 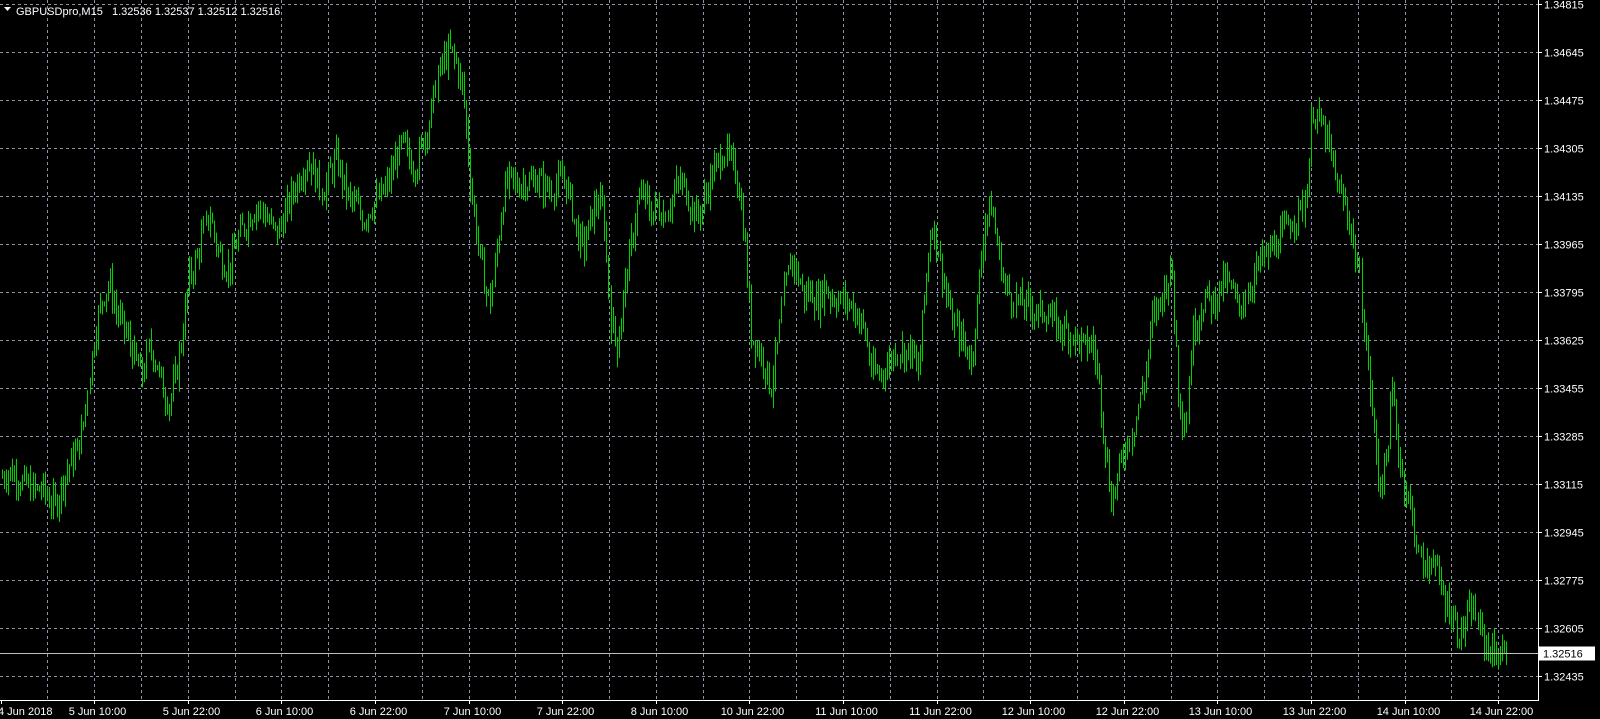 What do you see at coordinates (1034, 712) in the screenshot?
I see `time-tick-label: 12 Jun 10:00` at bounding box center [1034, 712].